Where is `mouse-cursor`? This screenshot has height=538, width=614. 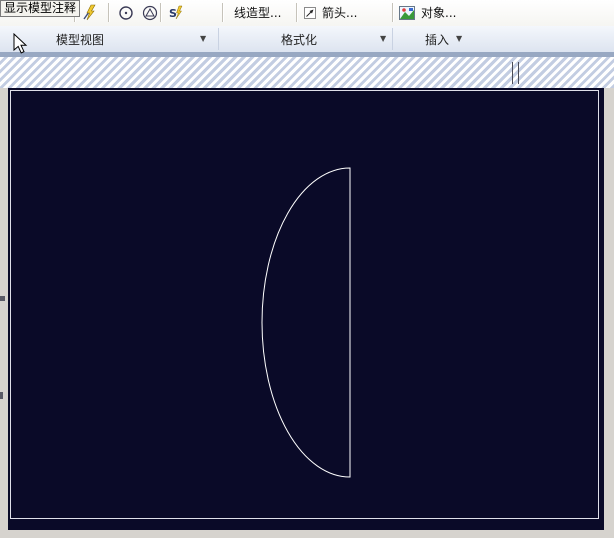 mouse-cursor is located at coordinates (20, 43).